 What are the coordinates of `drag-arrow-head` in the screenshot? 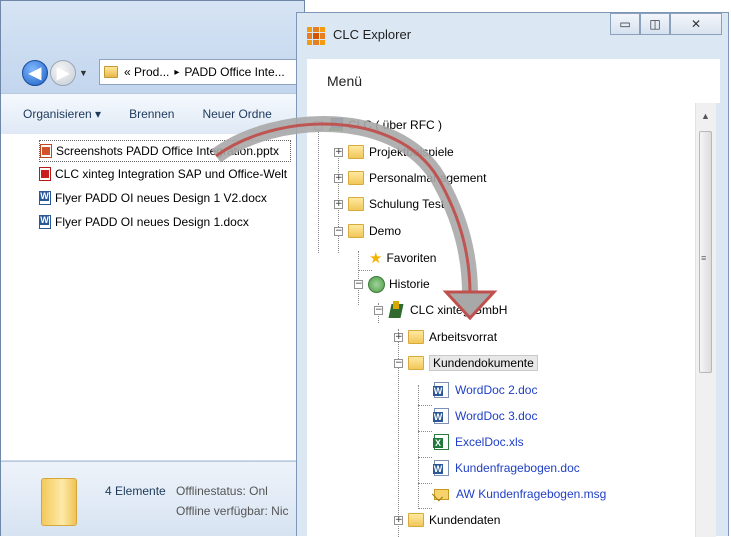 It's located at (470, 305).